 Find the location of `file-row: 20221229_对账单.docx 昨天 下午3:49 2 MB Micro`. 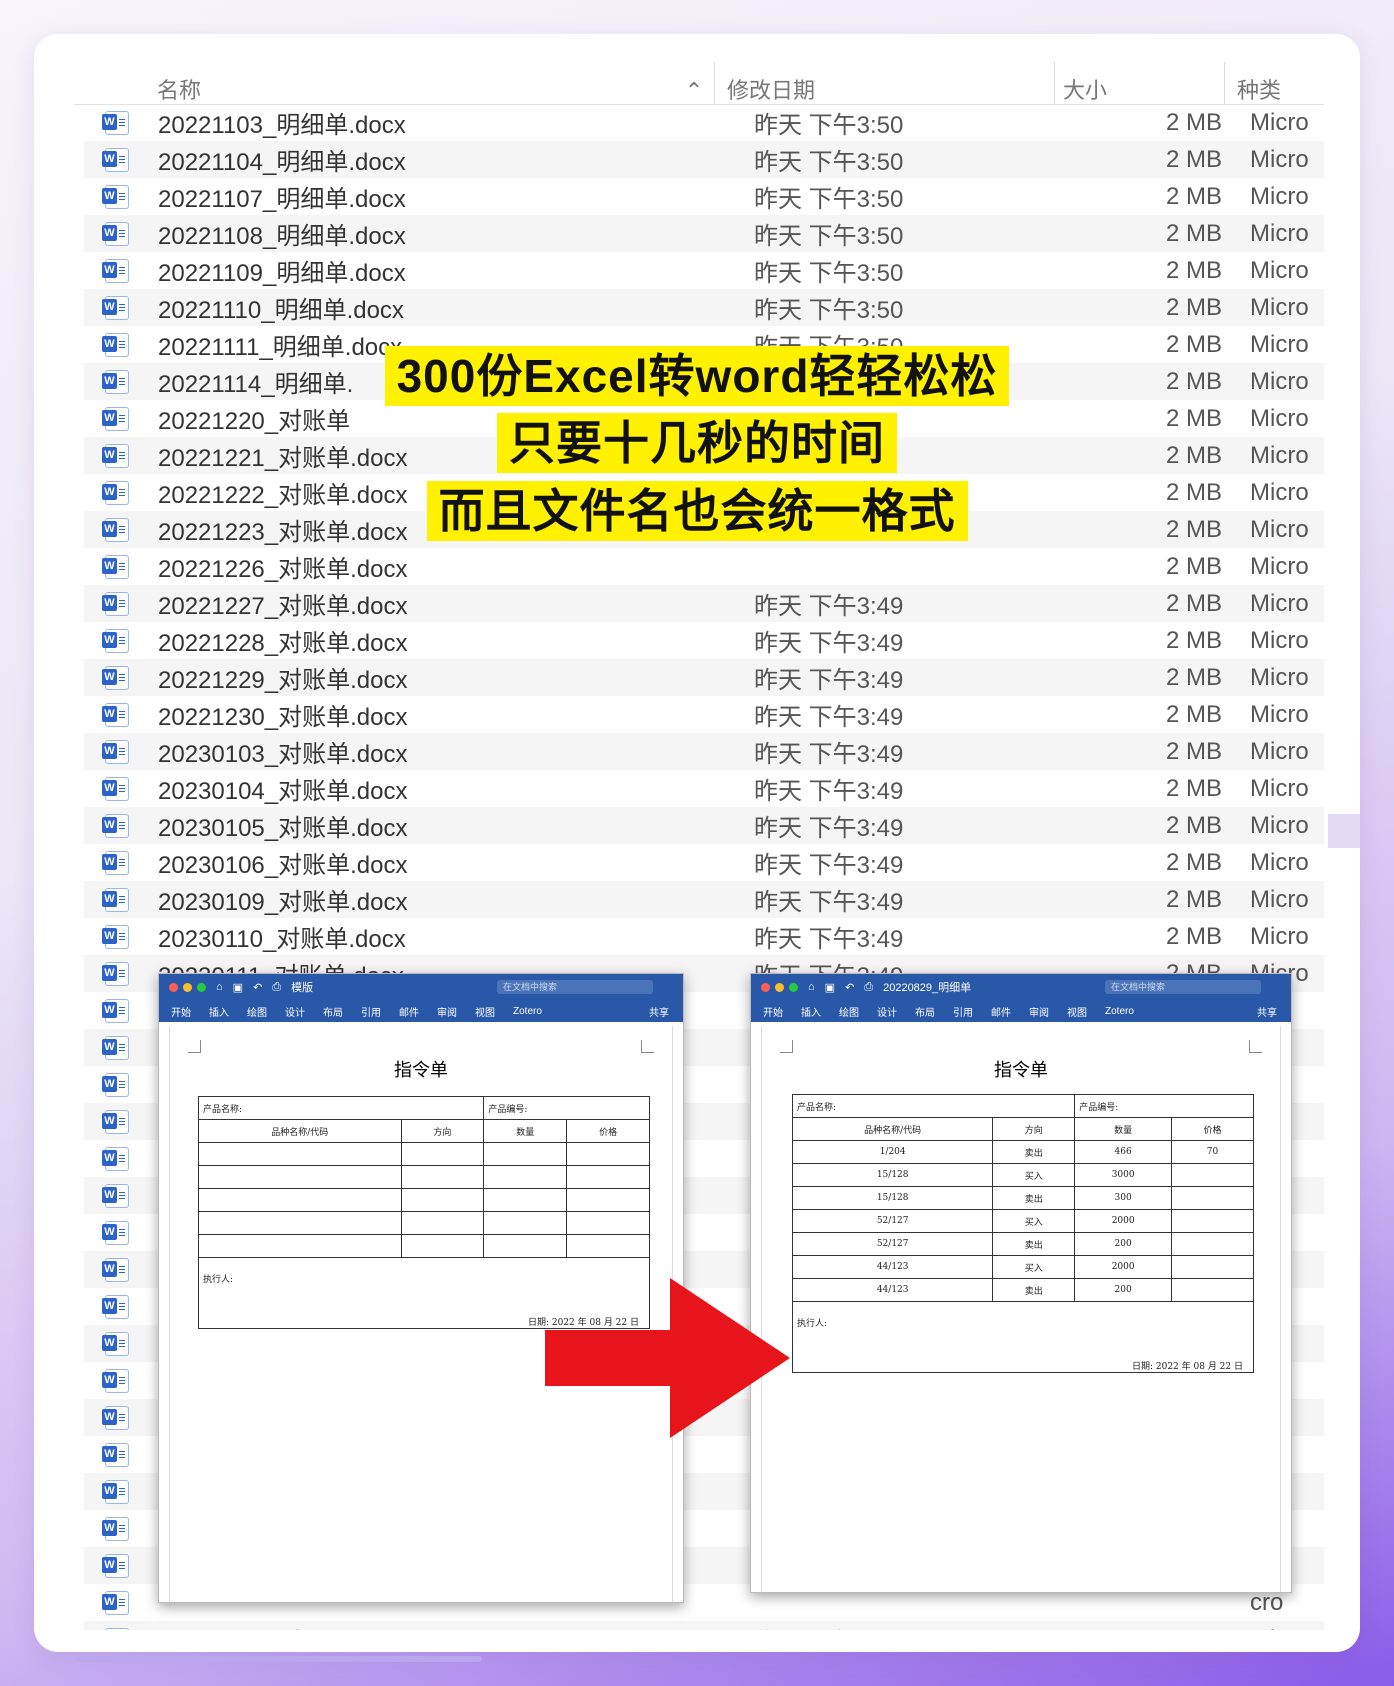

file-row: 20221229_对账单.docx 昨天 下午3:49 2 MB Micro is located at coordinates (704, 677).